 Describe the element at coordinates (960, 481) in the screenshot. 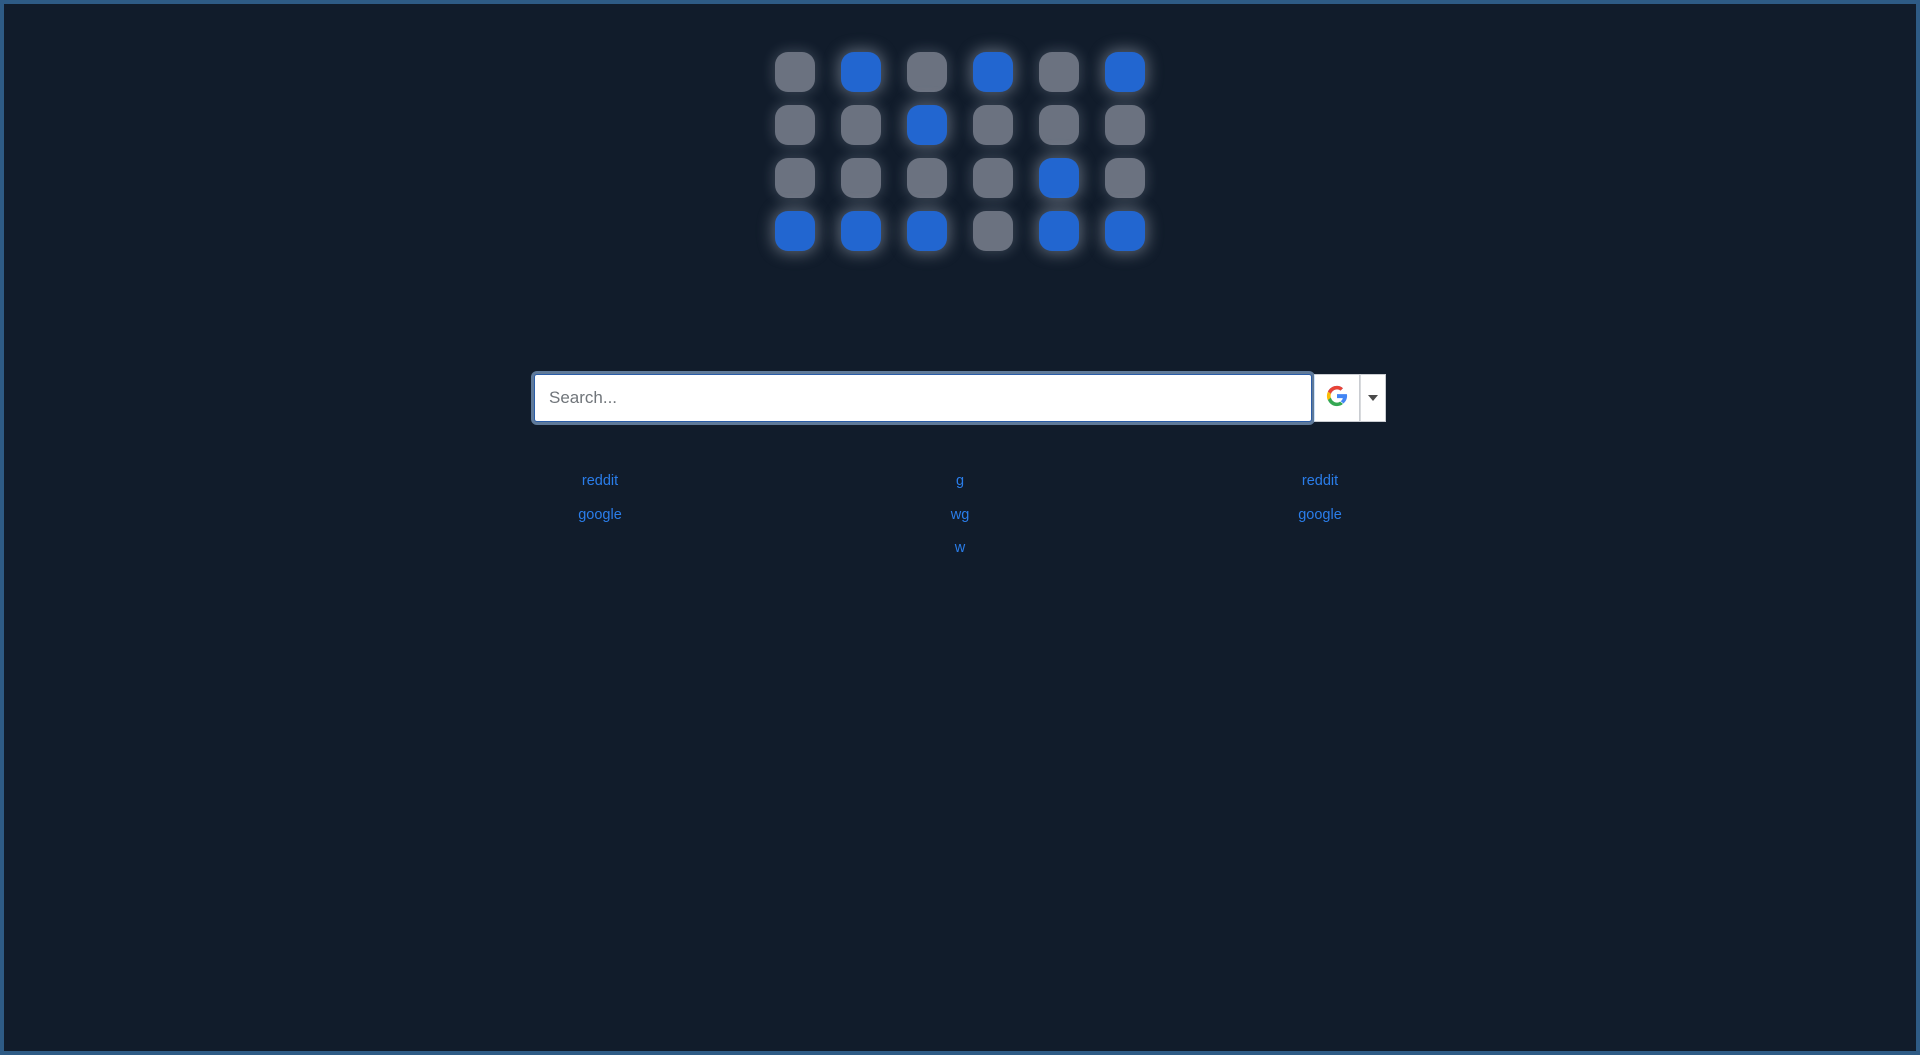

I see `quick-link-center-g: g` at that location.